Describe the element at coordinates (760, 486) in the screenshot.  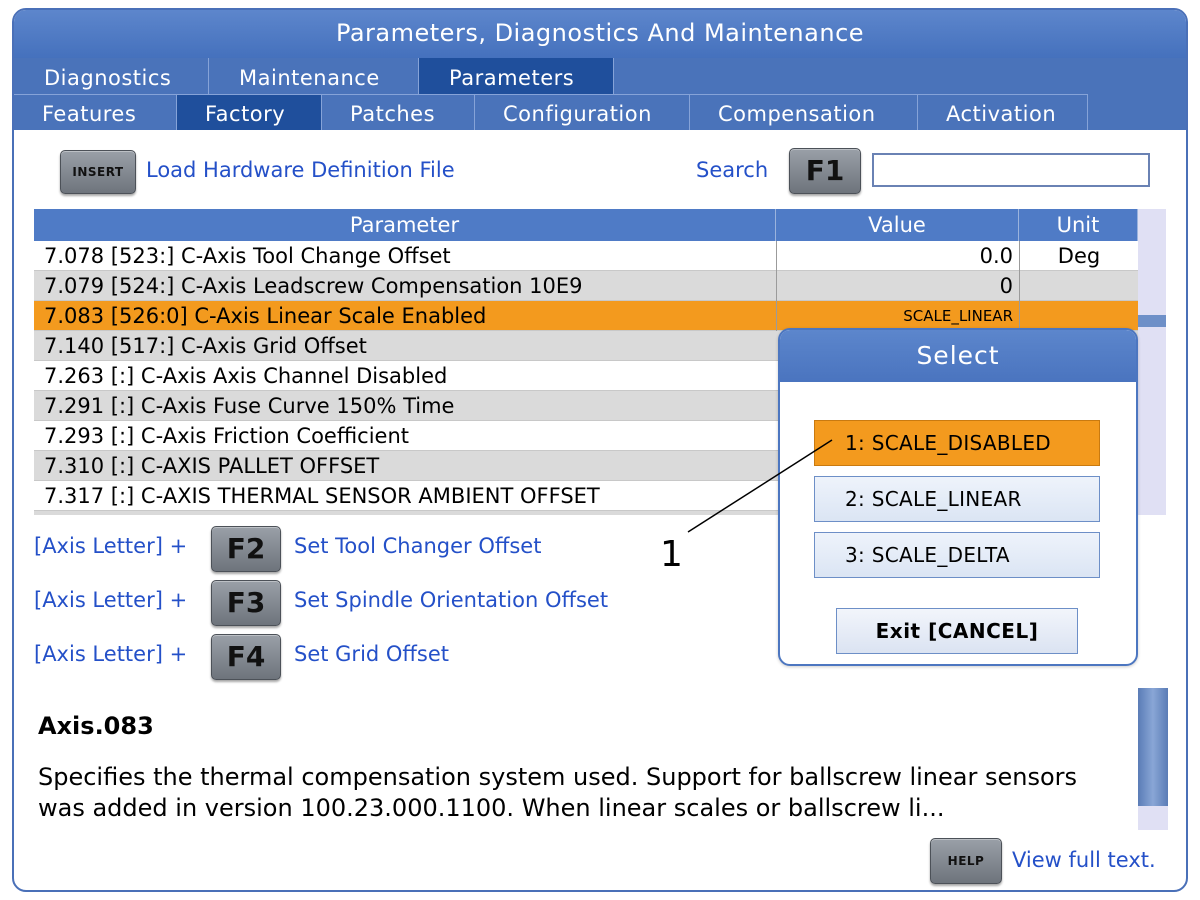
I see `annotation-leader-line` at that location.